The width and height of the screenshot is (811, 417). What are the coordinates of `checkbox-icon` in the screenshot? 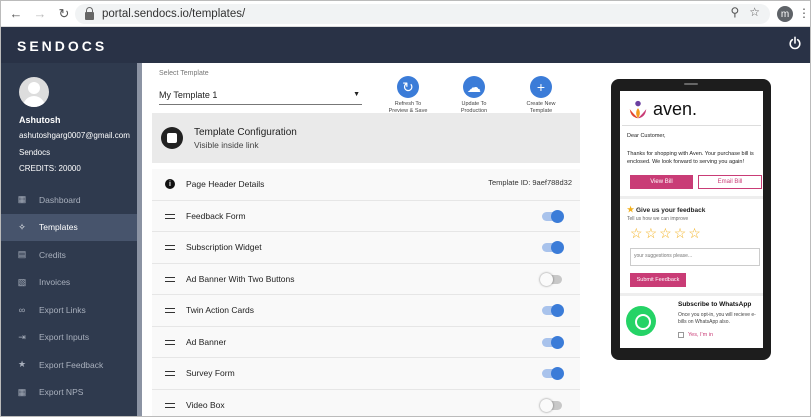 It's located at (681, 335).